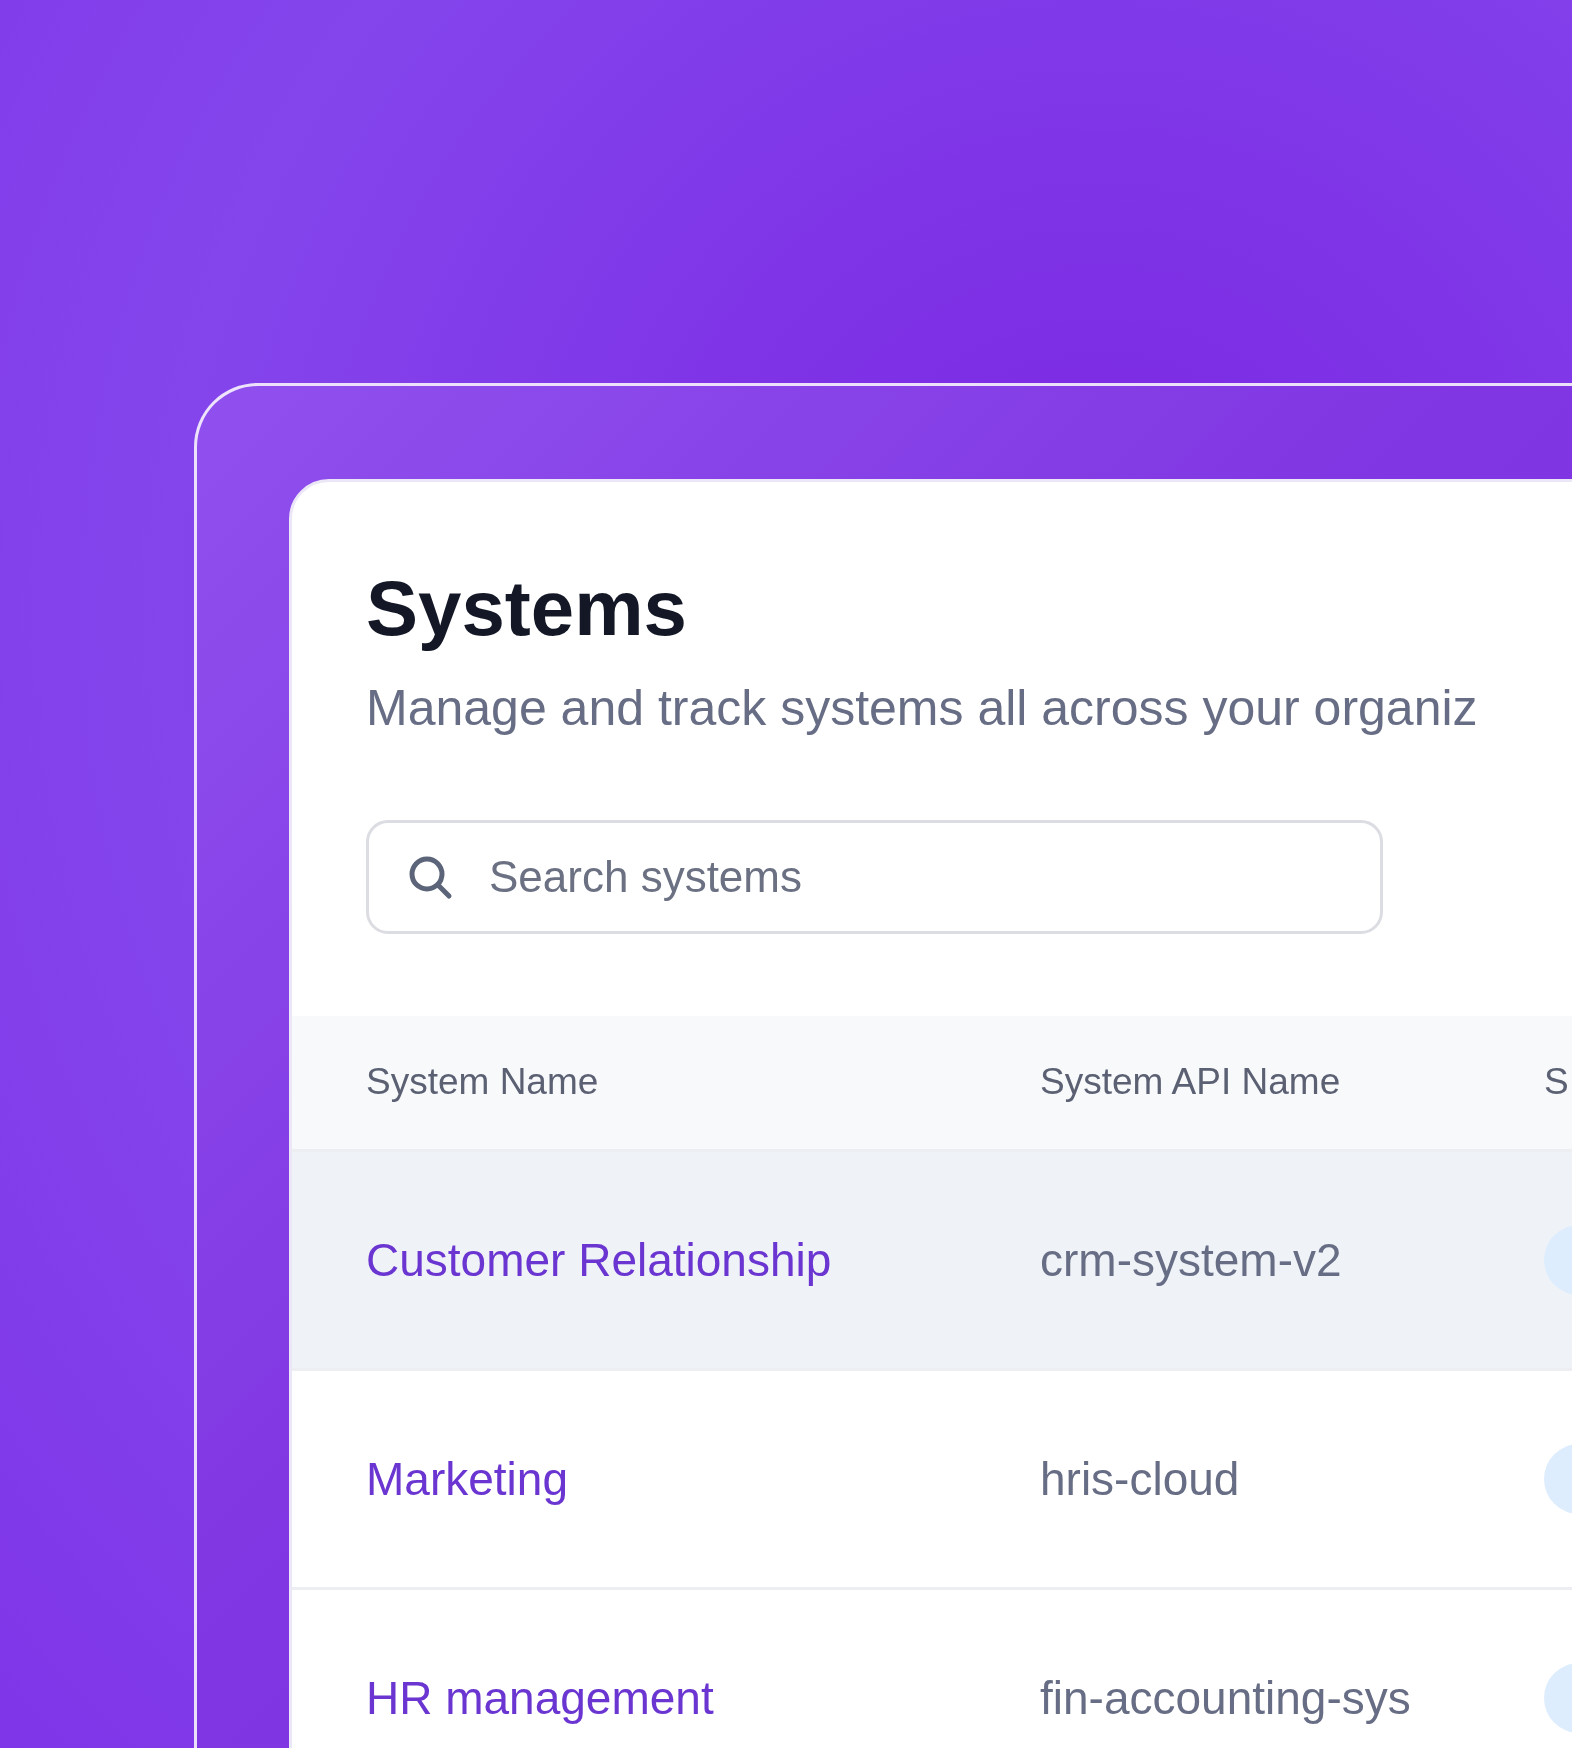 The image size is (1572, 1748). What do you see at coordinates (1226, 1697) in the screenshot?
I see `table-cell-text: fin-accounting-sys` at bounding box center [1226, 1697].